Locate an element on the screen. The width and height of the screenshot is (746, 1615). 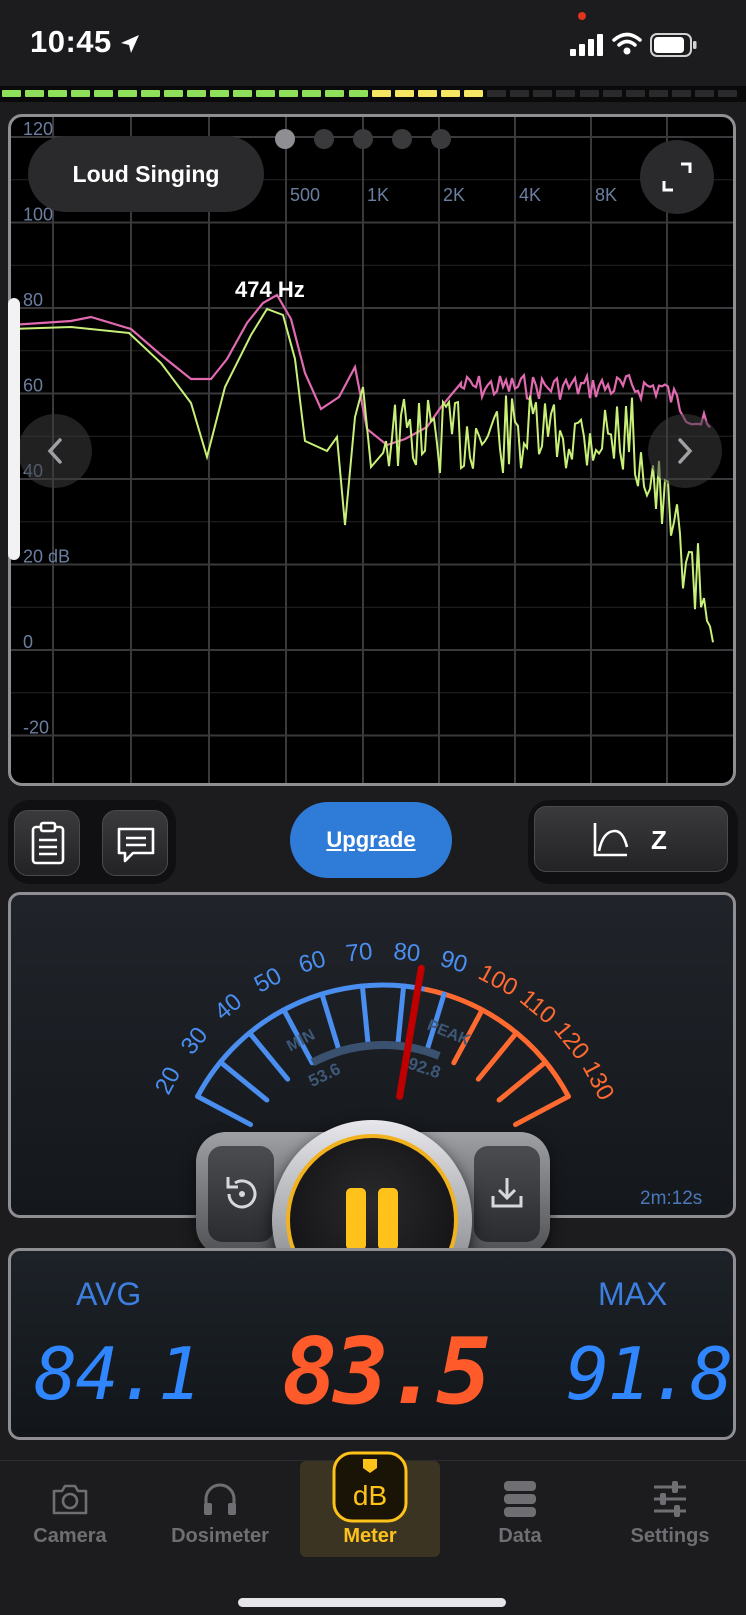
tab-meter: dB Meter is located at coordinates (370, 1504).